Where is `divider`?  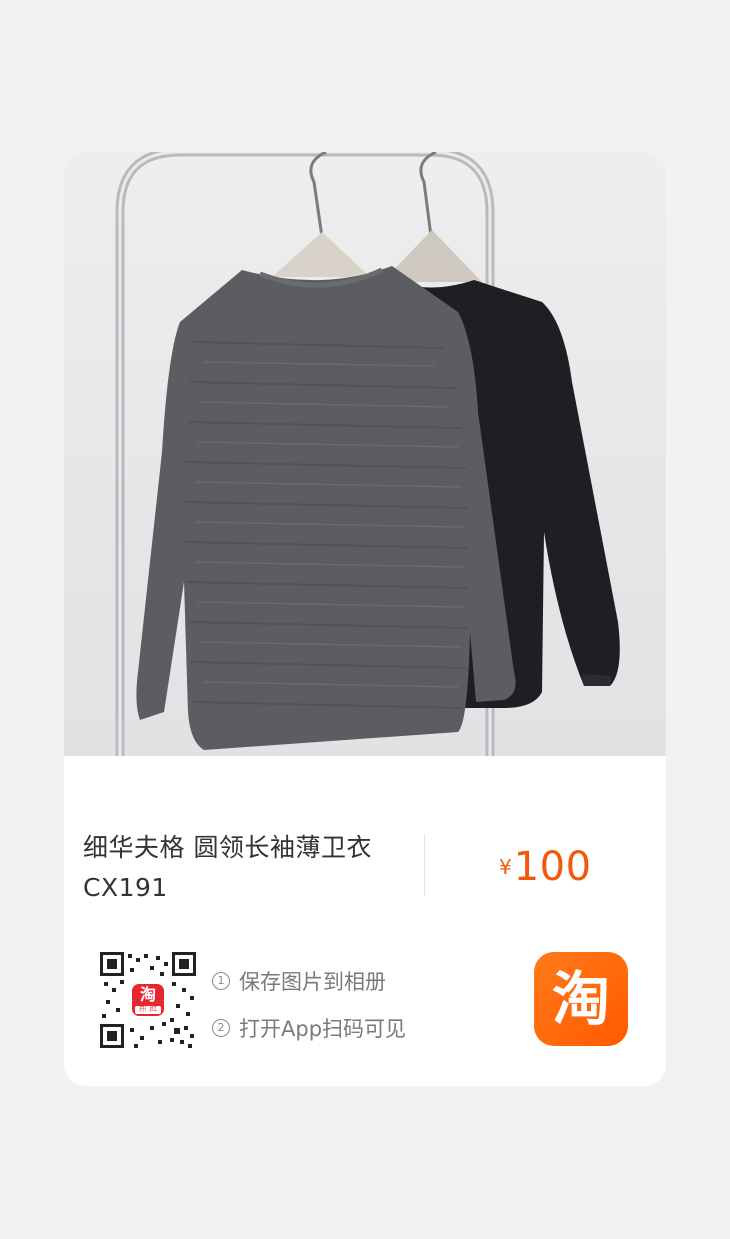 divider is located at coordinates (424, 865).